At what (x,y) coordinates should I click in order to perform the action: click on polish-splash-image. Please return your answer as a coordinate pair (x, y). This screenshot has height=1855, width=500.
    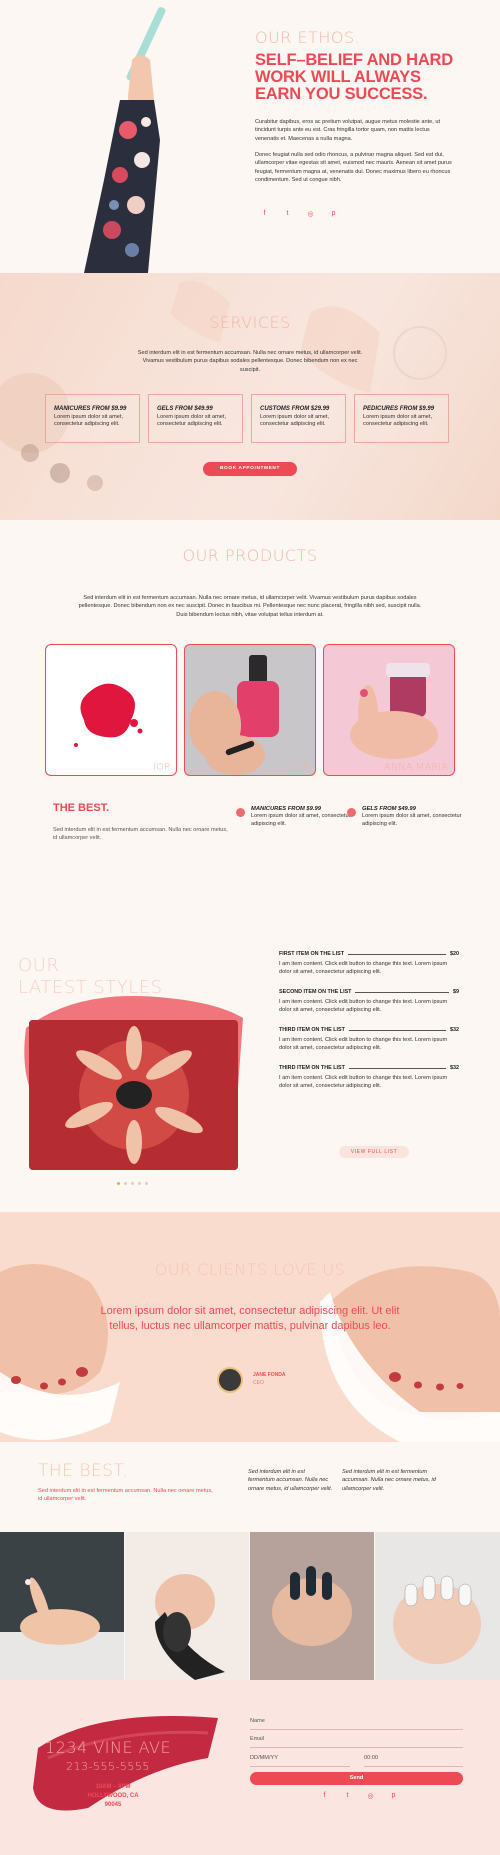
    Looking at the image, I should click on (108, 715).